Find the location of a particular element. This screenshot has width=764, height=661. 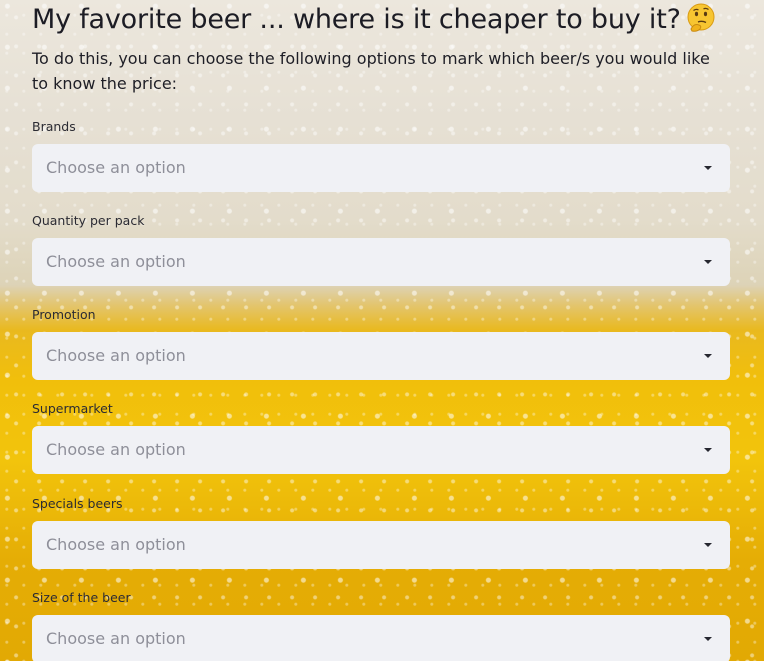

promotion-label: Promotion is located at coordinates (64, 314).